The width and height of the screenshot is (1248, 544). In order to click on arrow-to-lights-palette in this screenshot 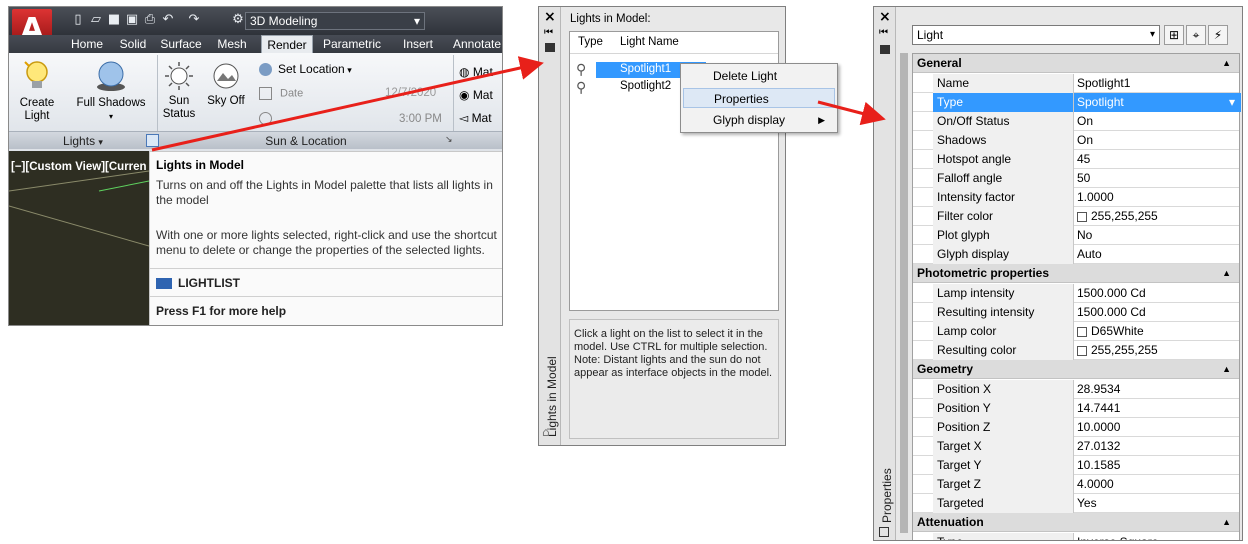, I will do `click(347, 104)`.